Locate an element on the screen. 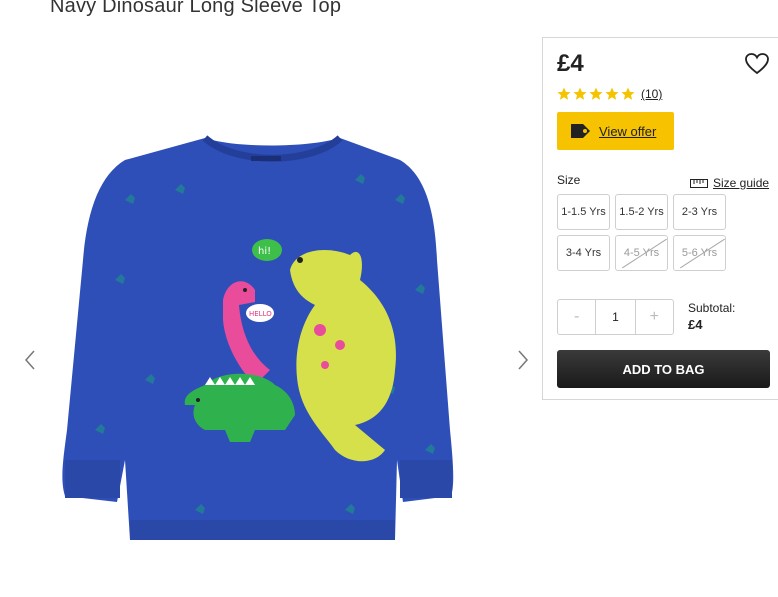 The image size is (778, 597). wishlist-button is located at coordinates (757, 64).